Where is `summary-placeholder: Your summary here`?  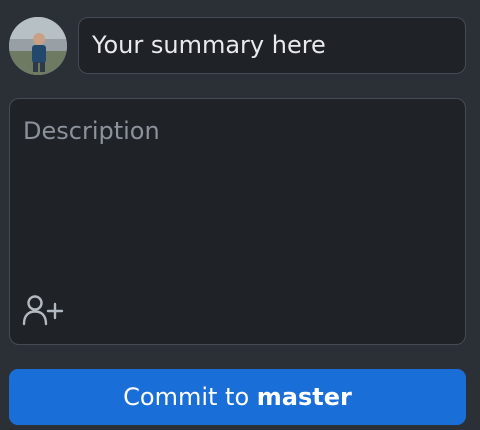
summary-placeholder: Your summary here is located at coordinates (209, 45).